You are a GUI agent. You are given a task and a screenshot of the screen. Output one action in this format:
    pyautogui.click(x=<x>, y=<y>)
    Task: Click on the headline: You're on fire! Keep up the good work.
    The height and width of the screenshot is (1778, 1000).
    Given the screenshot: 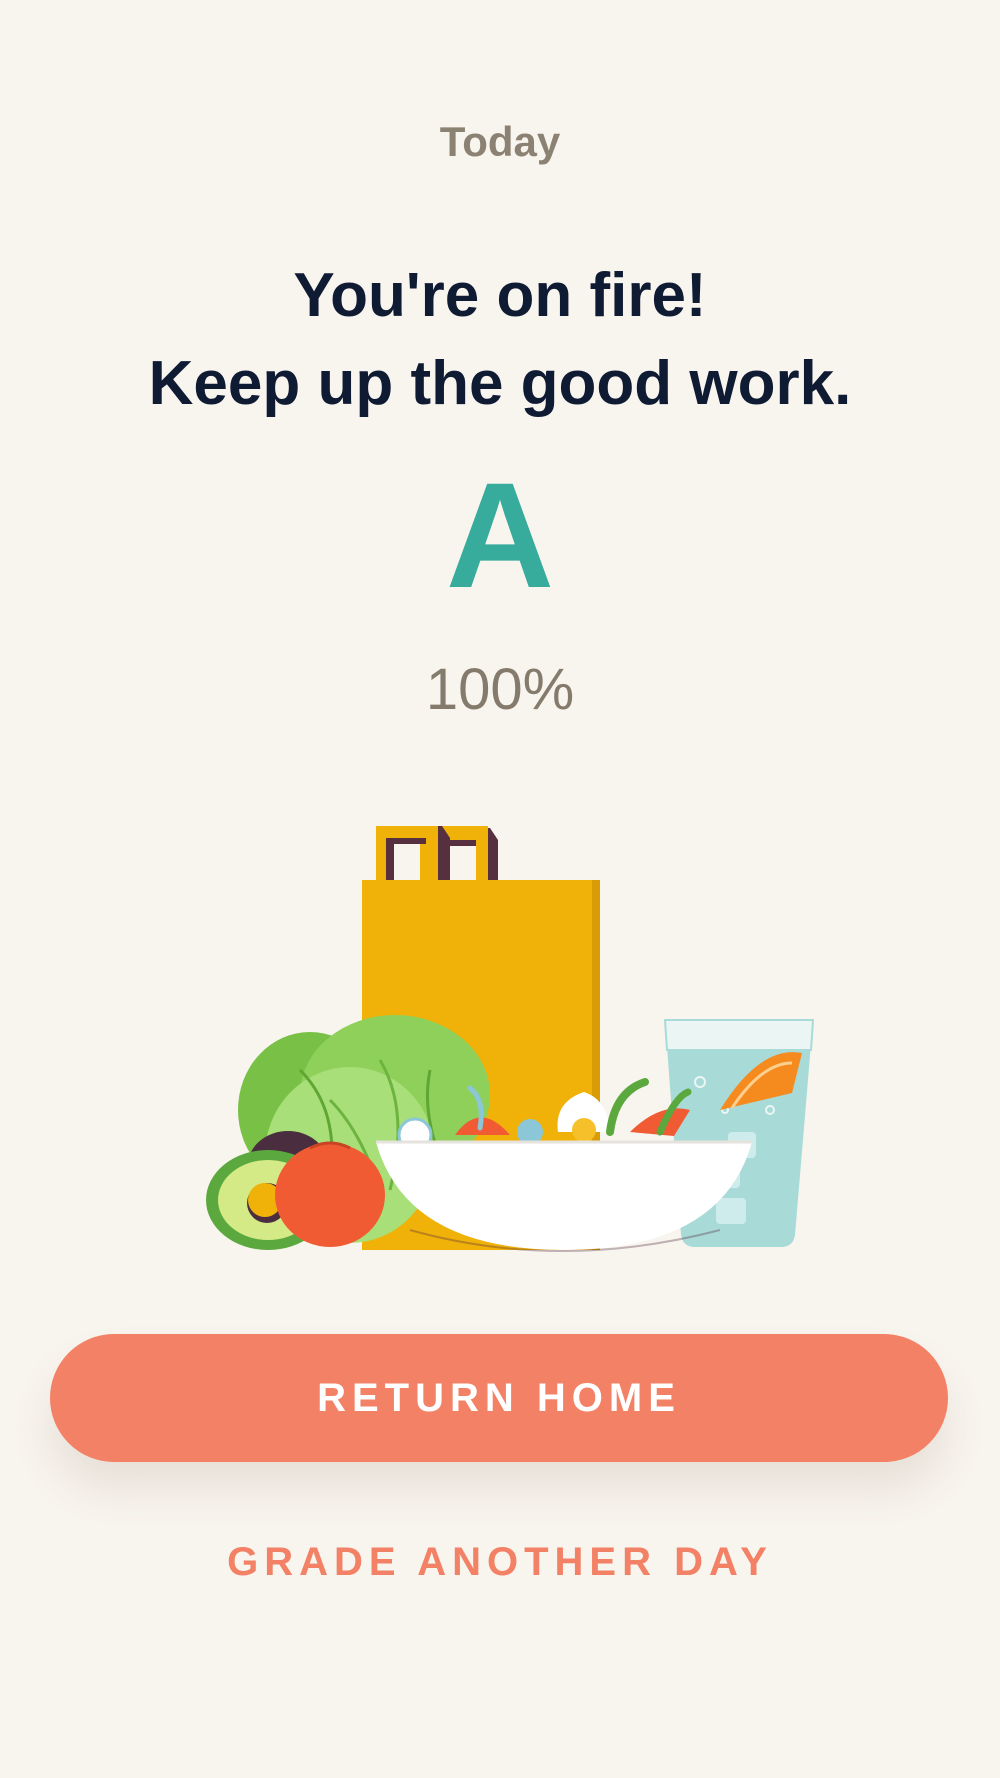 What is the action you would take?
    pyautogui.click(x=500, y=340)
    